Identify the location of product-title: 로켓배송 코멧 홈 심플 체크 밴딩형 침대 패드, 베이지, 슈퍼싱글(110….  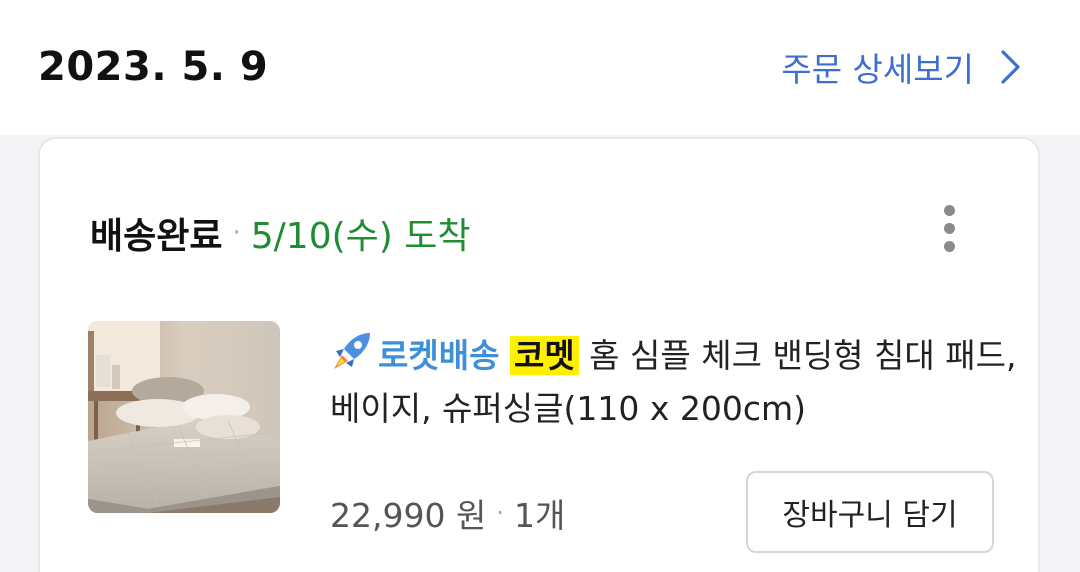
(675, 382).